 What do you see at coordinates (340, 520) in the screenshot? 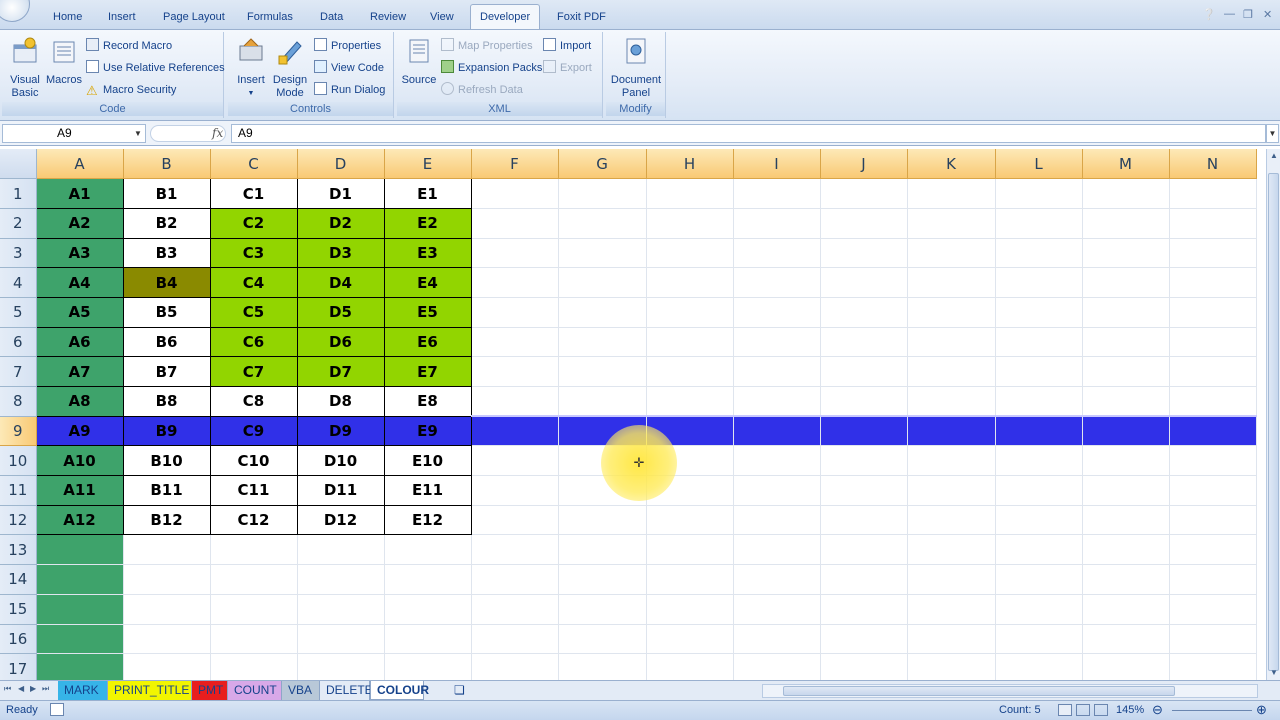
I see `cell: D12` at bounding box center [340, 520].